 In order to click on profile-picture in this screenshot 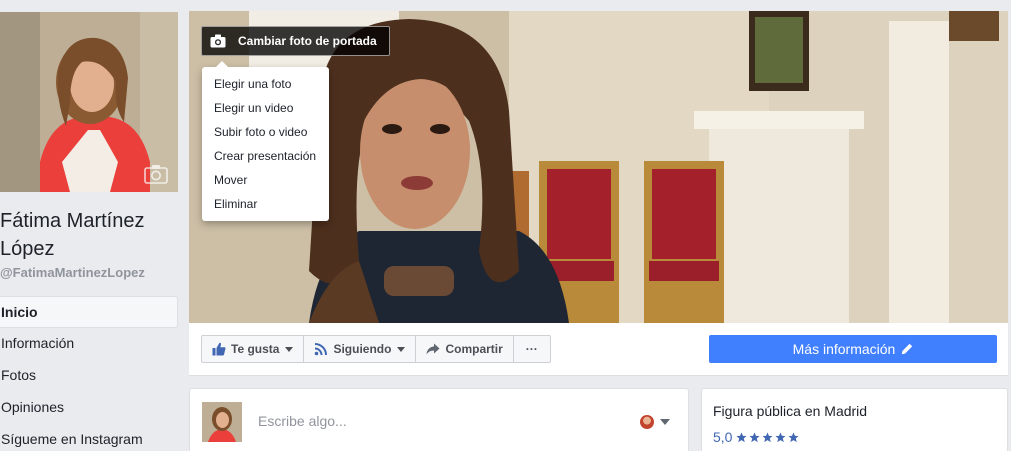, I will do `click(89, 102)`.